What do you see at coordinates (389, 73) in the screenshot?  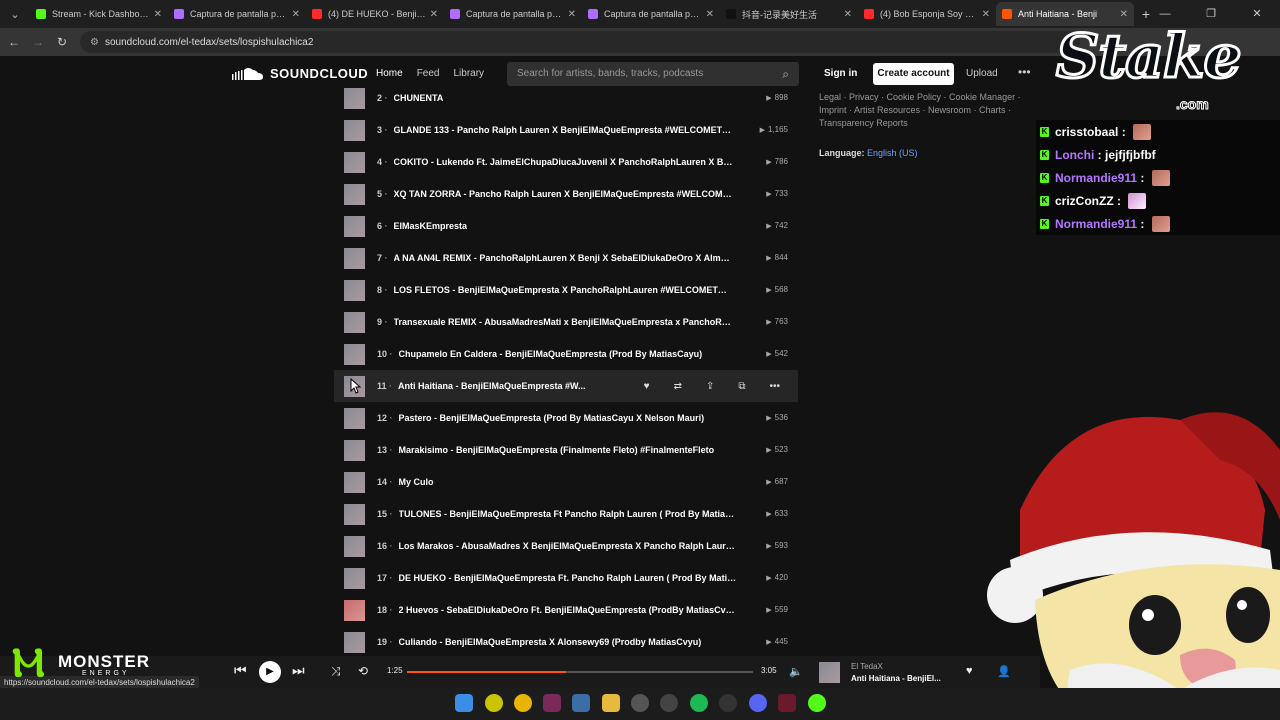 I see `nav-home: Home` at bounding box center [389, 73].